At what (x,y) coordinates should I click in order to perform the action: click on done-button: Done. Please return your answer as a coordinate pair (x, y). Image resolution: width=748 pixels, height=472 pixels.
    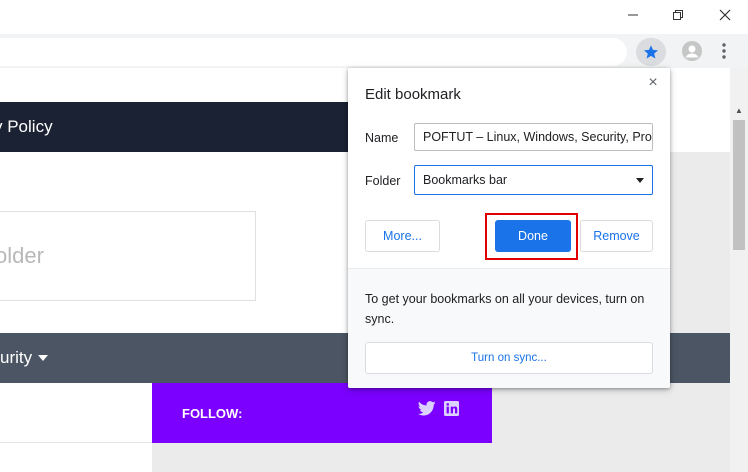
    Looking at the image, I should click on (533, 236).